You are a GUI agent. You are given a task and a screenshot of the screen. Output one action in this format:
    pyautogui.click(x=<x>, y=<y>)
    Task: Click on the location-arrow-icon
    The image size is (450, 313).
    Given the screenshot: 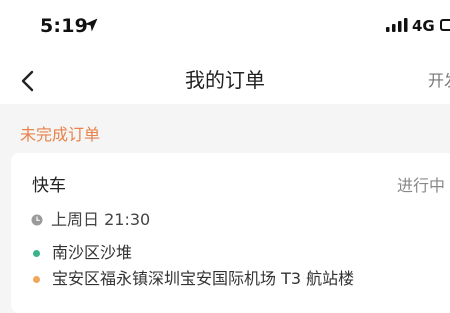 What is the action you would take?
    pyautogui.click(x=91, y=25)
    